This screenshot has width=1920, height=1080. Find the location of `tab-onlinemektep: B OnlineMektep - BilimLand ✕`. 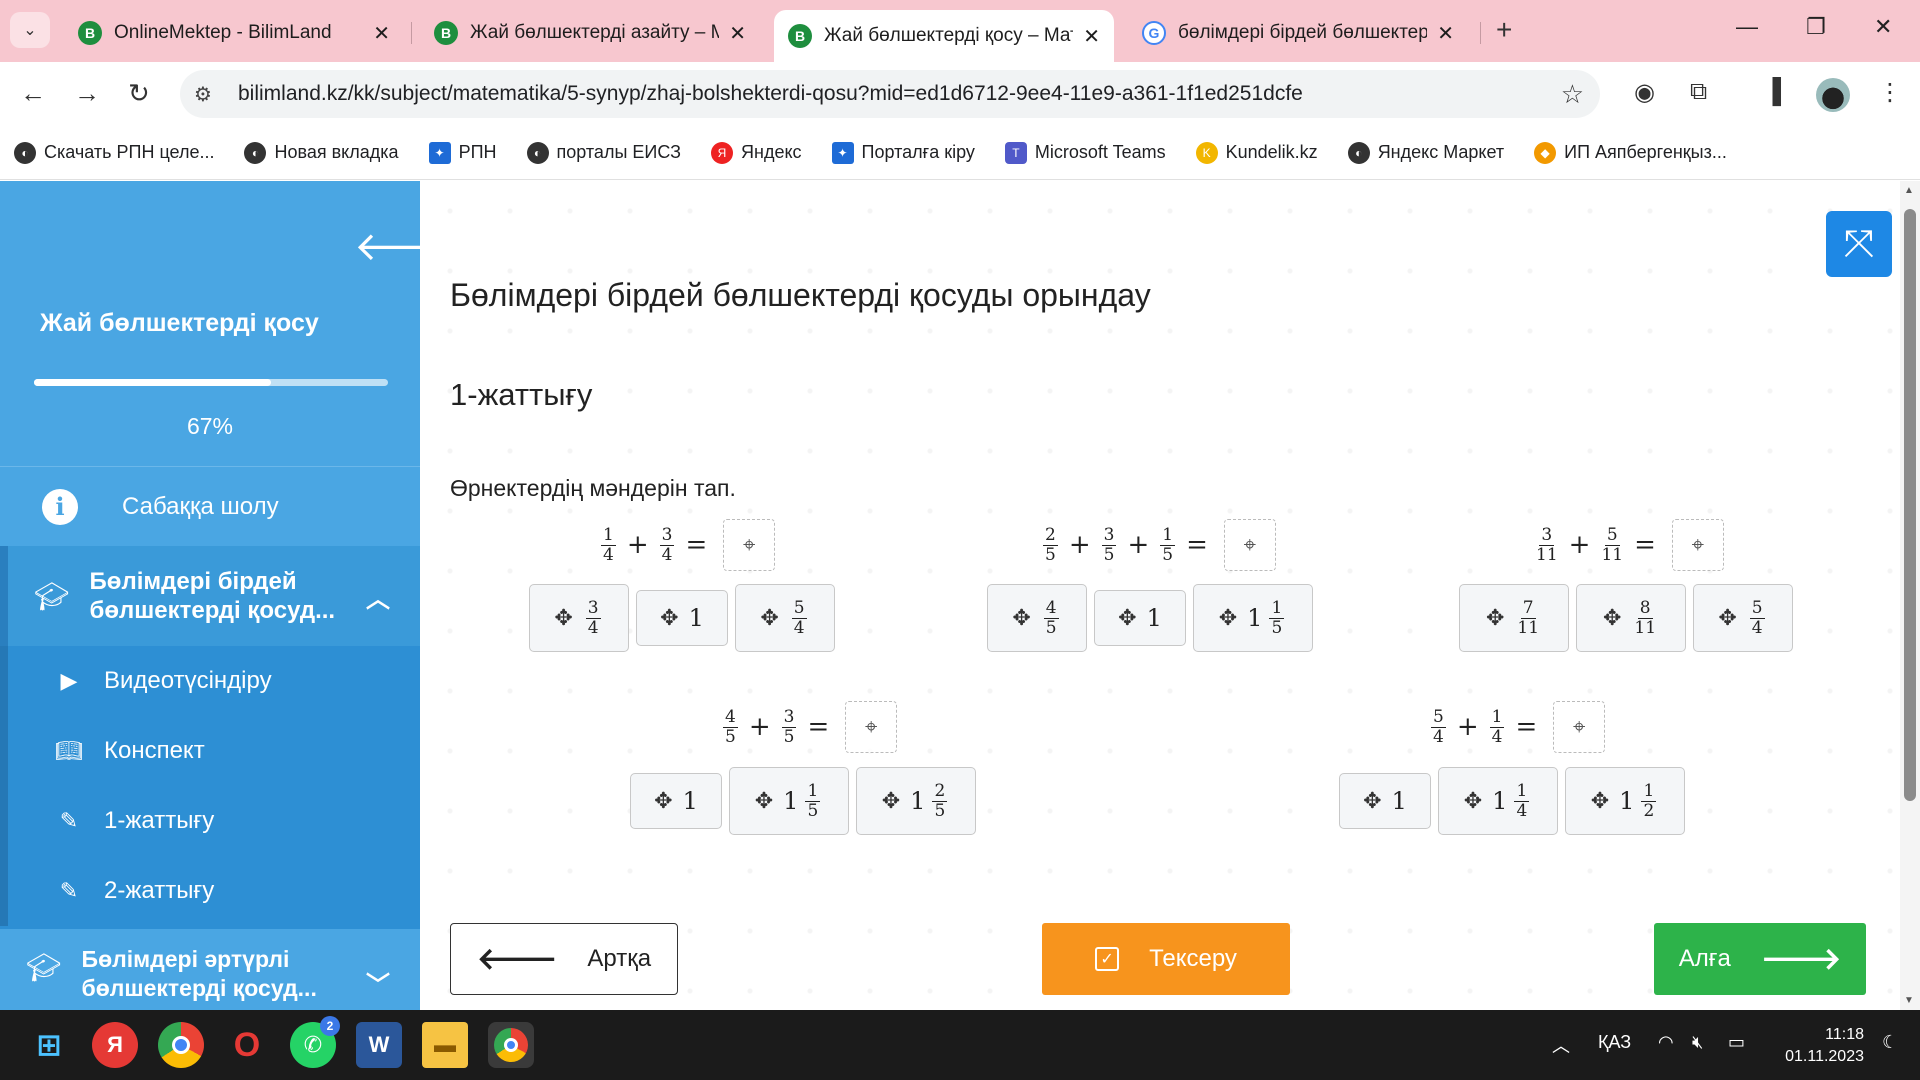

tab-onlinemektep: B OnlineMektep - BilimLand ✕ is located at coordinates (234, 33).